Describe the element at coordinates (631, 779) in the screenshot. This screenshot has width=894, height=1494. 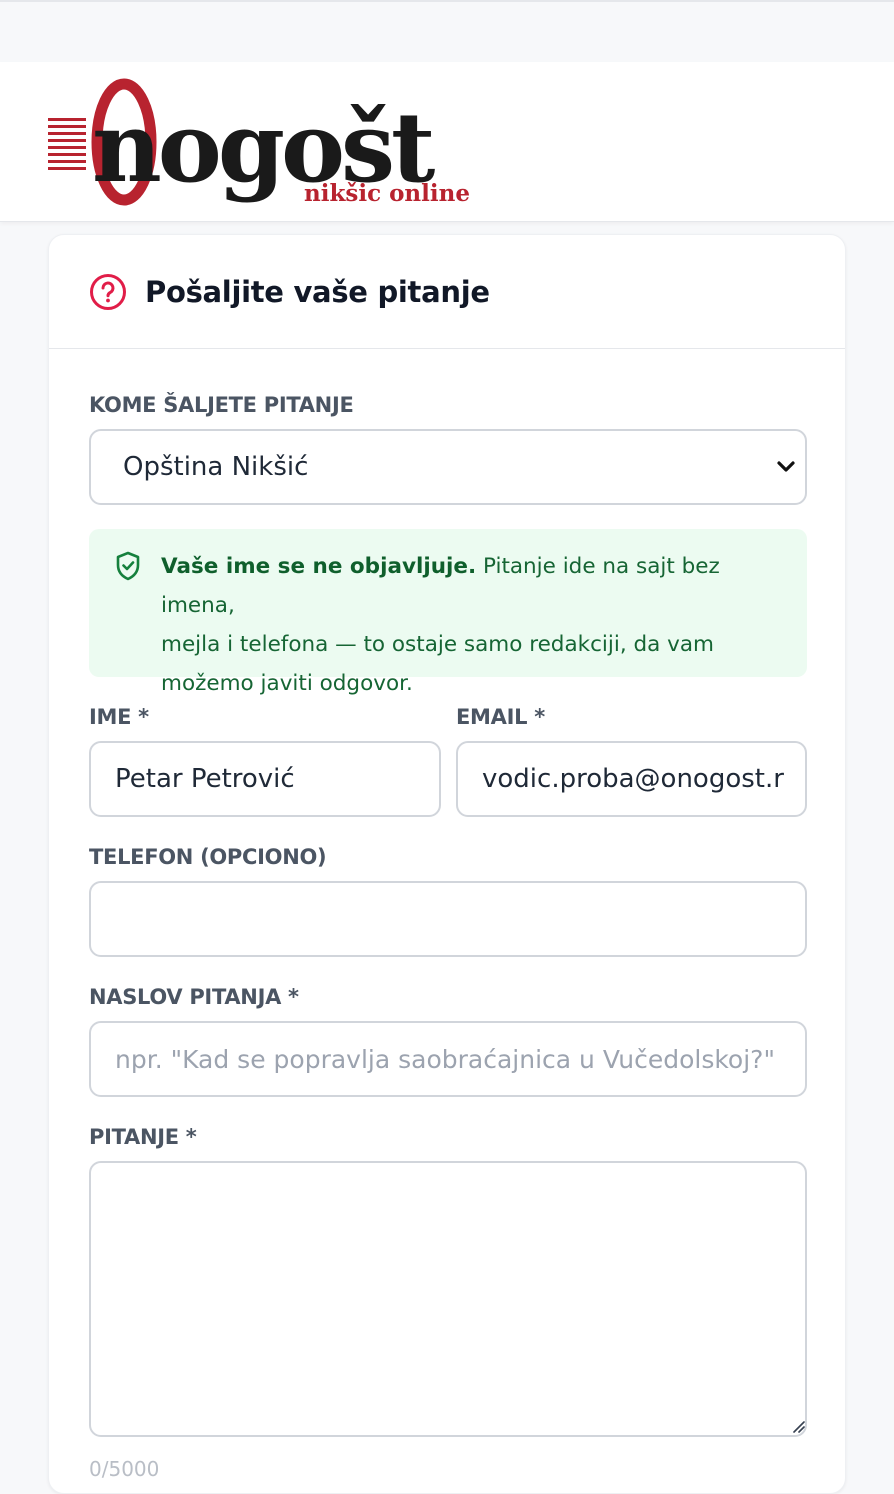
I see `email-field: vodic.proba@onogost.r` at that location.